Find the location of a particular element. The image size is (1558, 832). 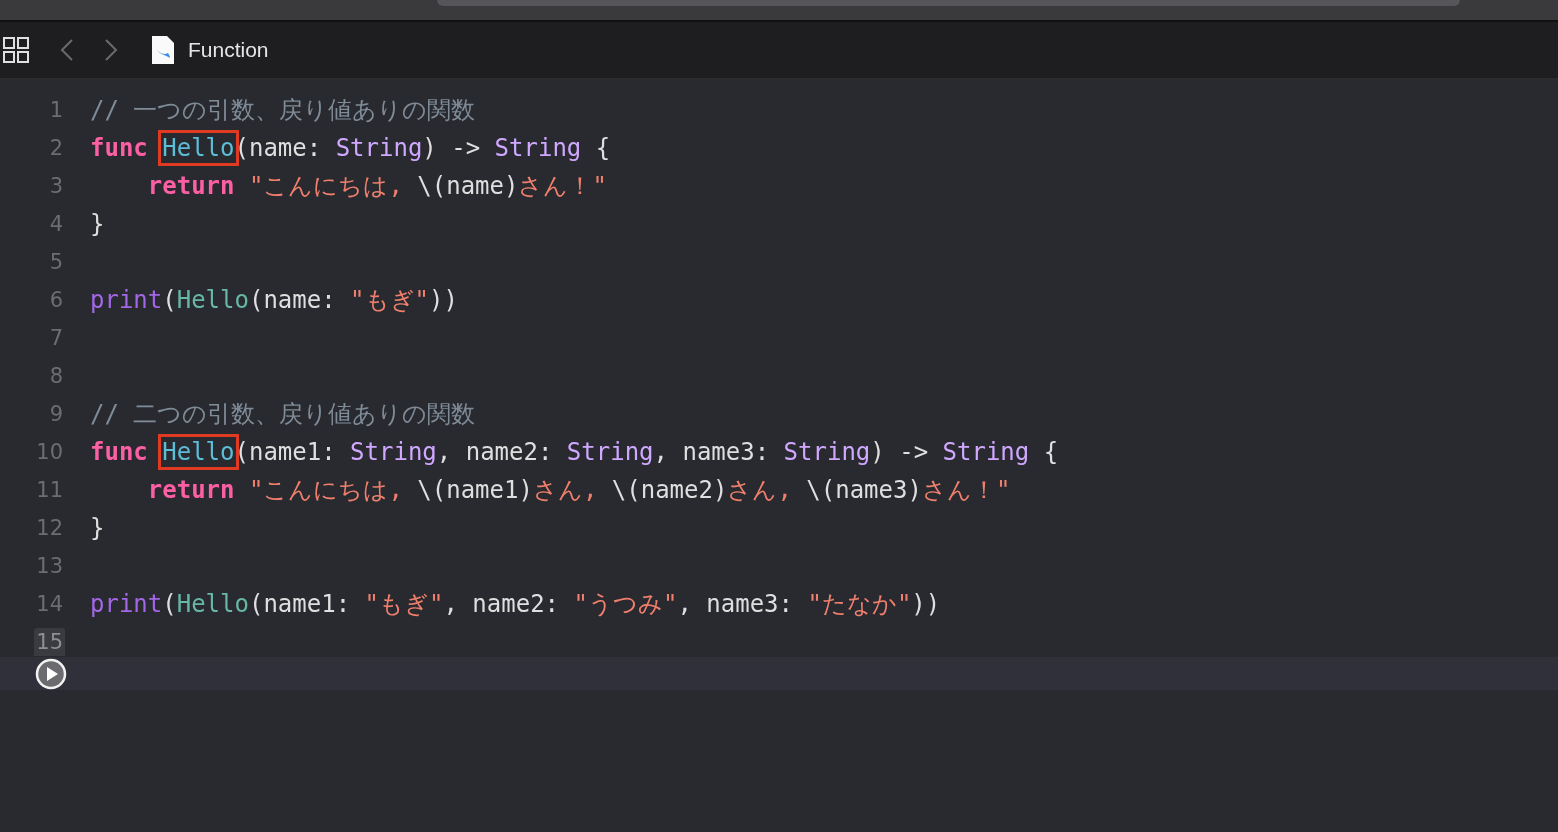

code-line: return "こんにちは, \(name1)さん, \(name2)さん, \(name3)さん！" is located at coordinates (578, 490).